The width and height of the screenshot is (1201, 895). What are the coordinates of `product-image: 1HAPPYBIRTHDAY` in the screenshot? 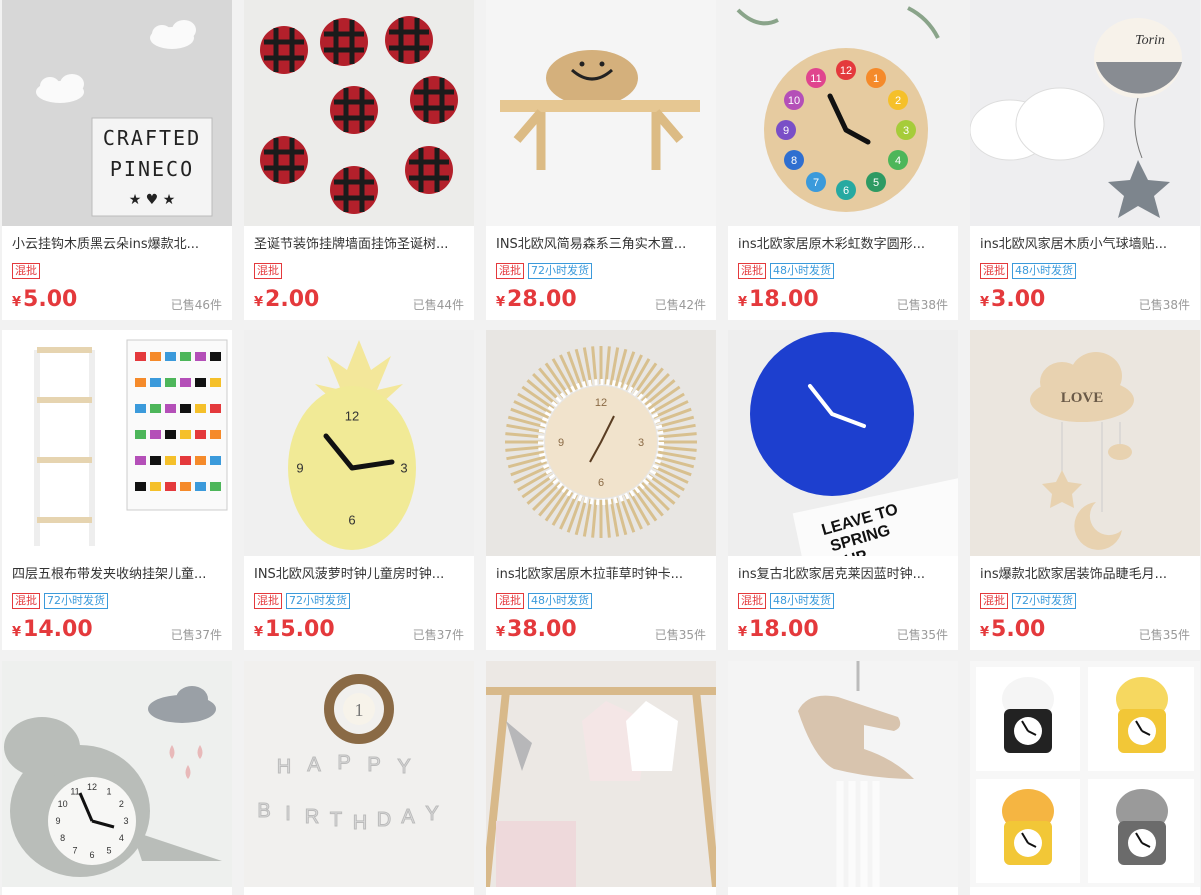 It's located at (359, 778).